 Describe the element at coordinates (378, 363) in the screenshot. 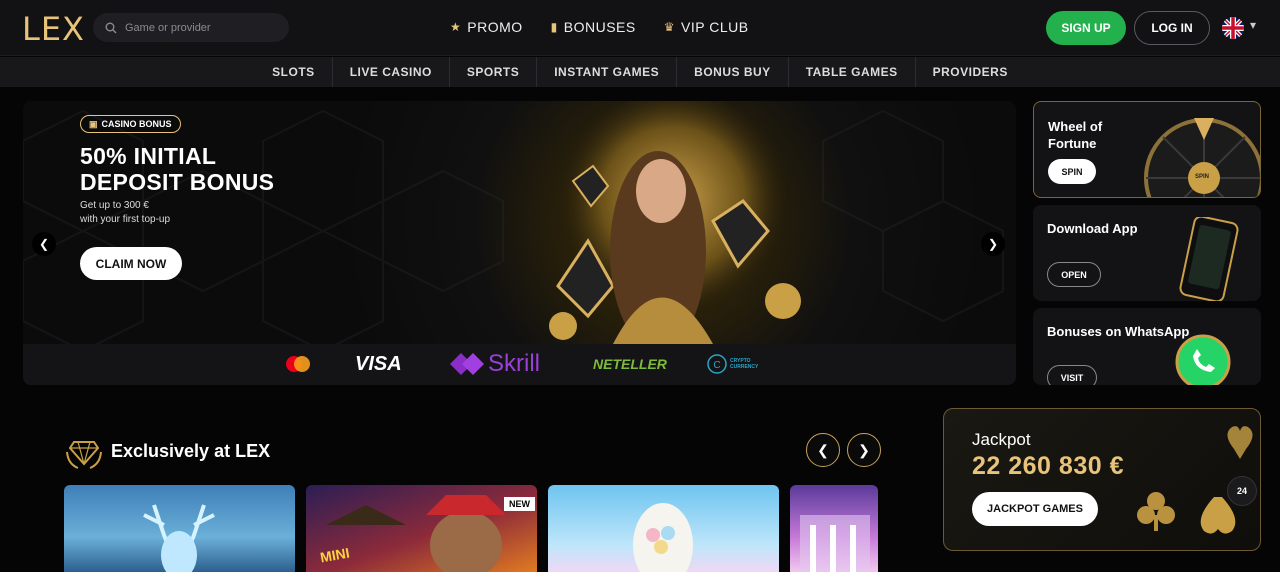

I see `visa-logo: VISA` at that location.